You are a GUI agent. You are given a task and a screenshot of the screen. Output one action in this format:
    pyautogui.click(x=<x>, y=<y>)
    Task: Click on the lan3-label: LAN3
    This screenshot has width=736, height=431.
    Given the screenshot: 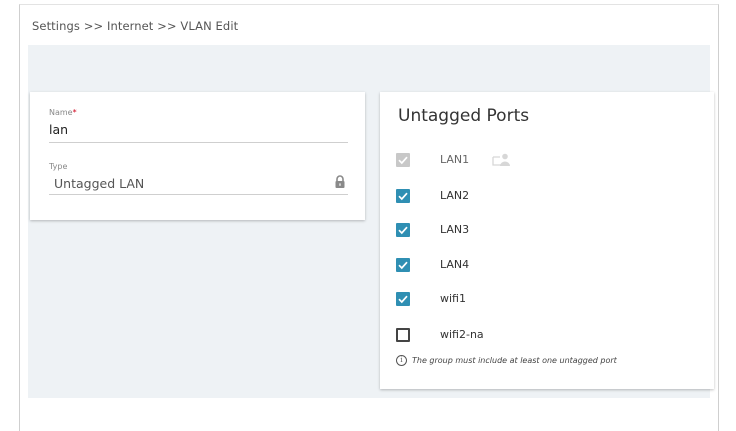 What is the action you would take?
    pyautogui.click(x=455, y=229)
    